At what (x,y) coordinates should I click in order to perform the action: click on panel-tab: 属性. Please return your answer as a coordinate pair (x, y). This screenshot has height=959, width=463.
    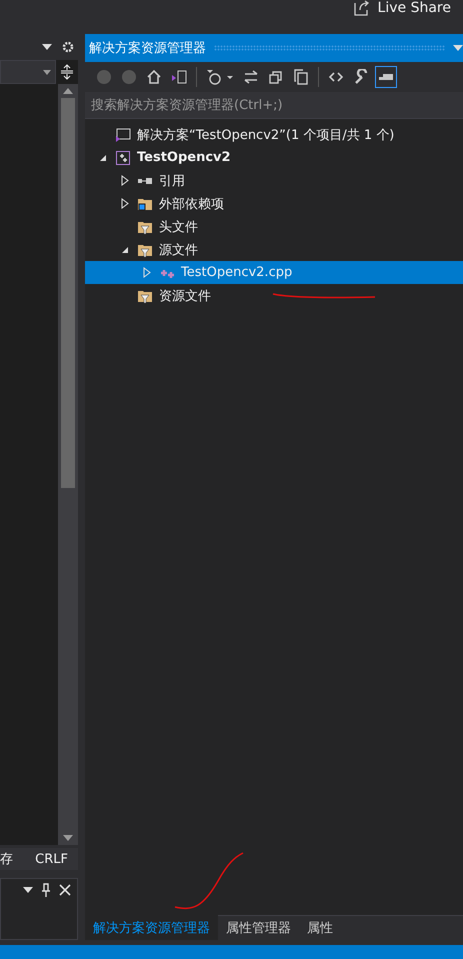
    Looking at the image, I should click on (320, 928).